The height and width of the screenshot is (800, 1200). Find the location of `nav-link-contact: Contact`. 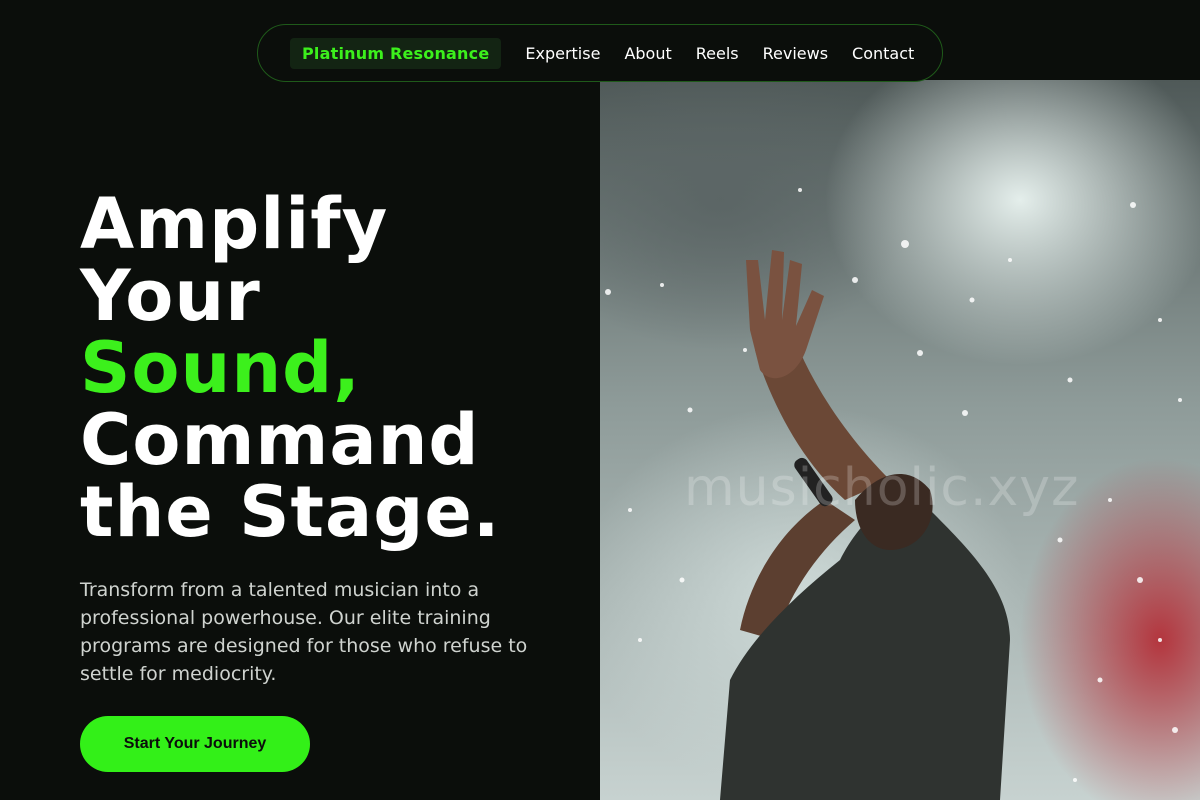

nav-link-contact: Contact is located at coordinates (883, 53).